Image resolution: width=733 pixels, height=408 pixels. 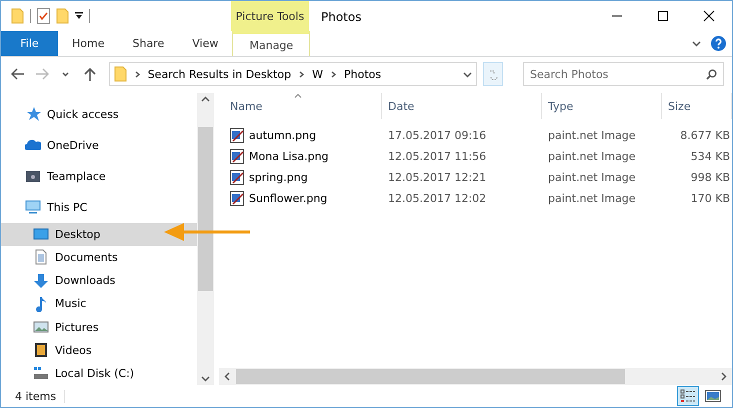 What do you see at coordinates (62, 16) in the screenshot?
I see `new-folder-icon` at bounding box center [62, 16].